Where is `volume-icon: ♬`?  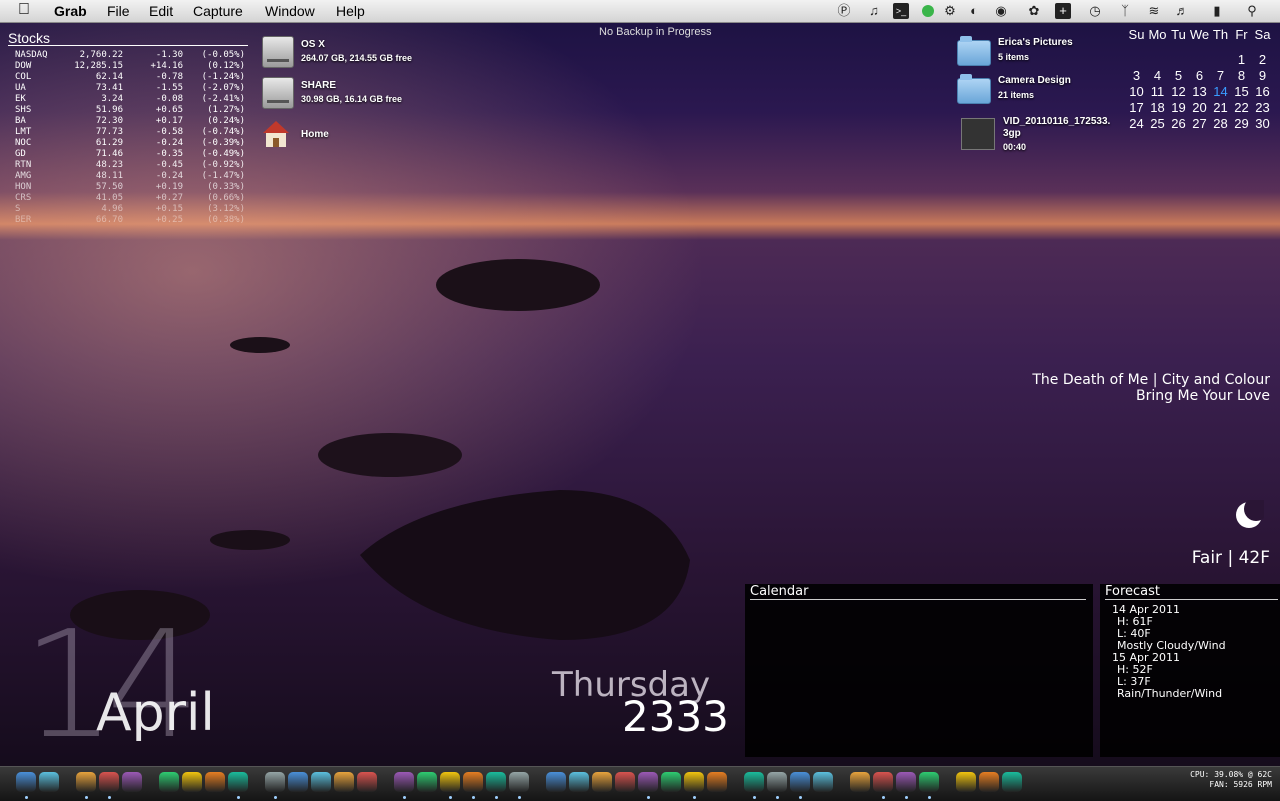
volume-icon: ♬ is located at coordinates (1182, 11).